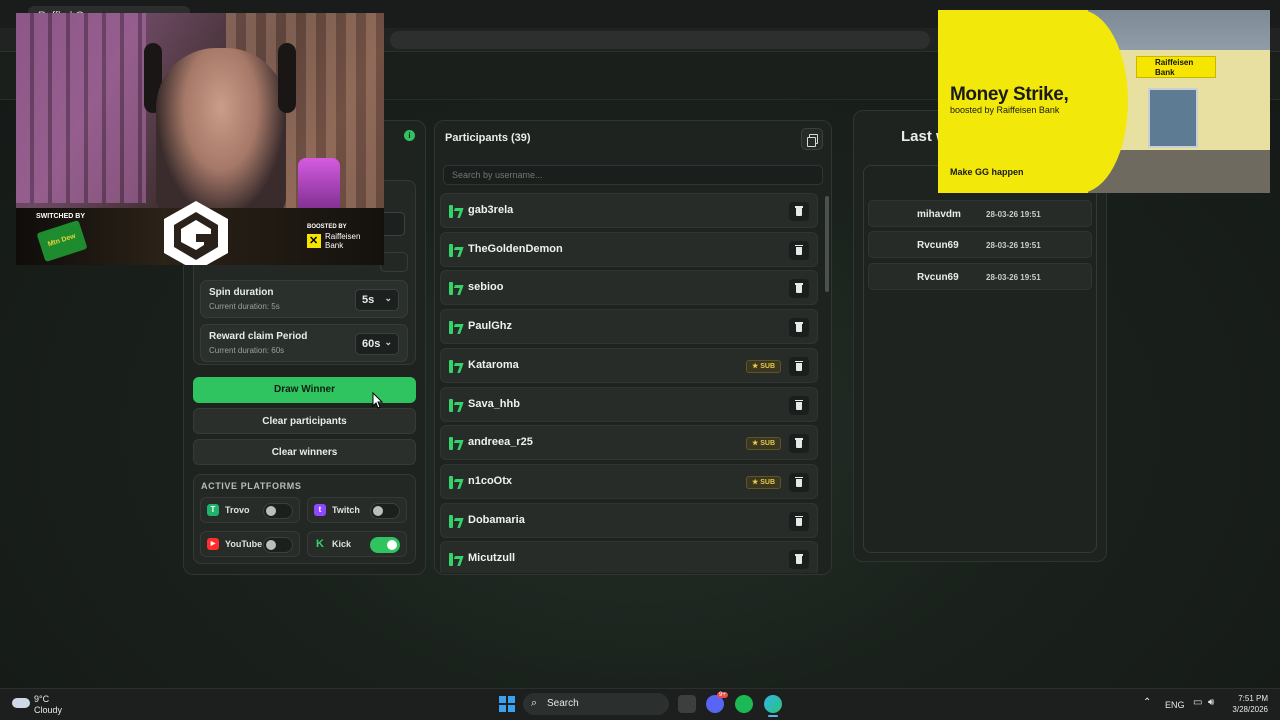  Describe the element at coordinates (21, 703) in the screenshot. I see `cloud-icon` at that location.